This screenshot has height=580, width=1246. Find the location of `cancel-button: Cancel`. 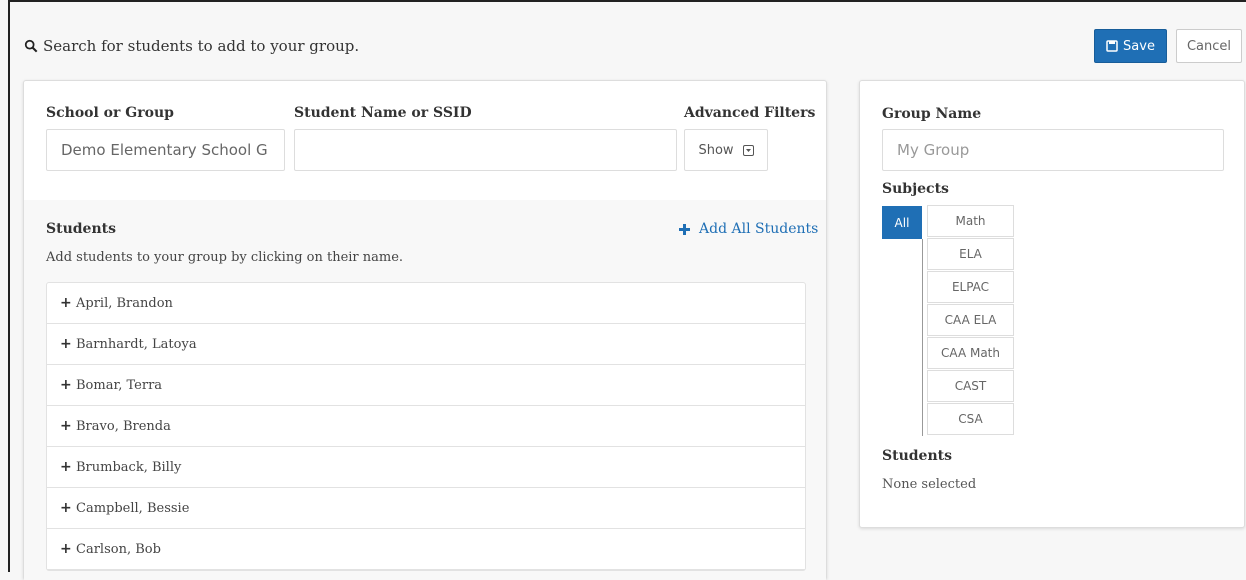

cancel-button: Cancel is located at coordinates (1209, 46).